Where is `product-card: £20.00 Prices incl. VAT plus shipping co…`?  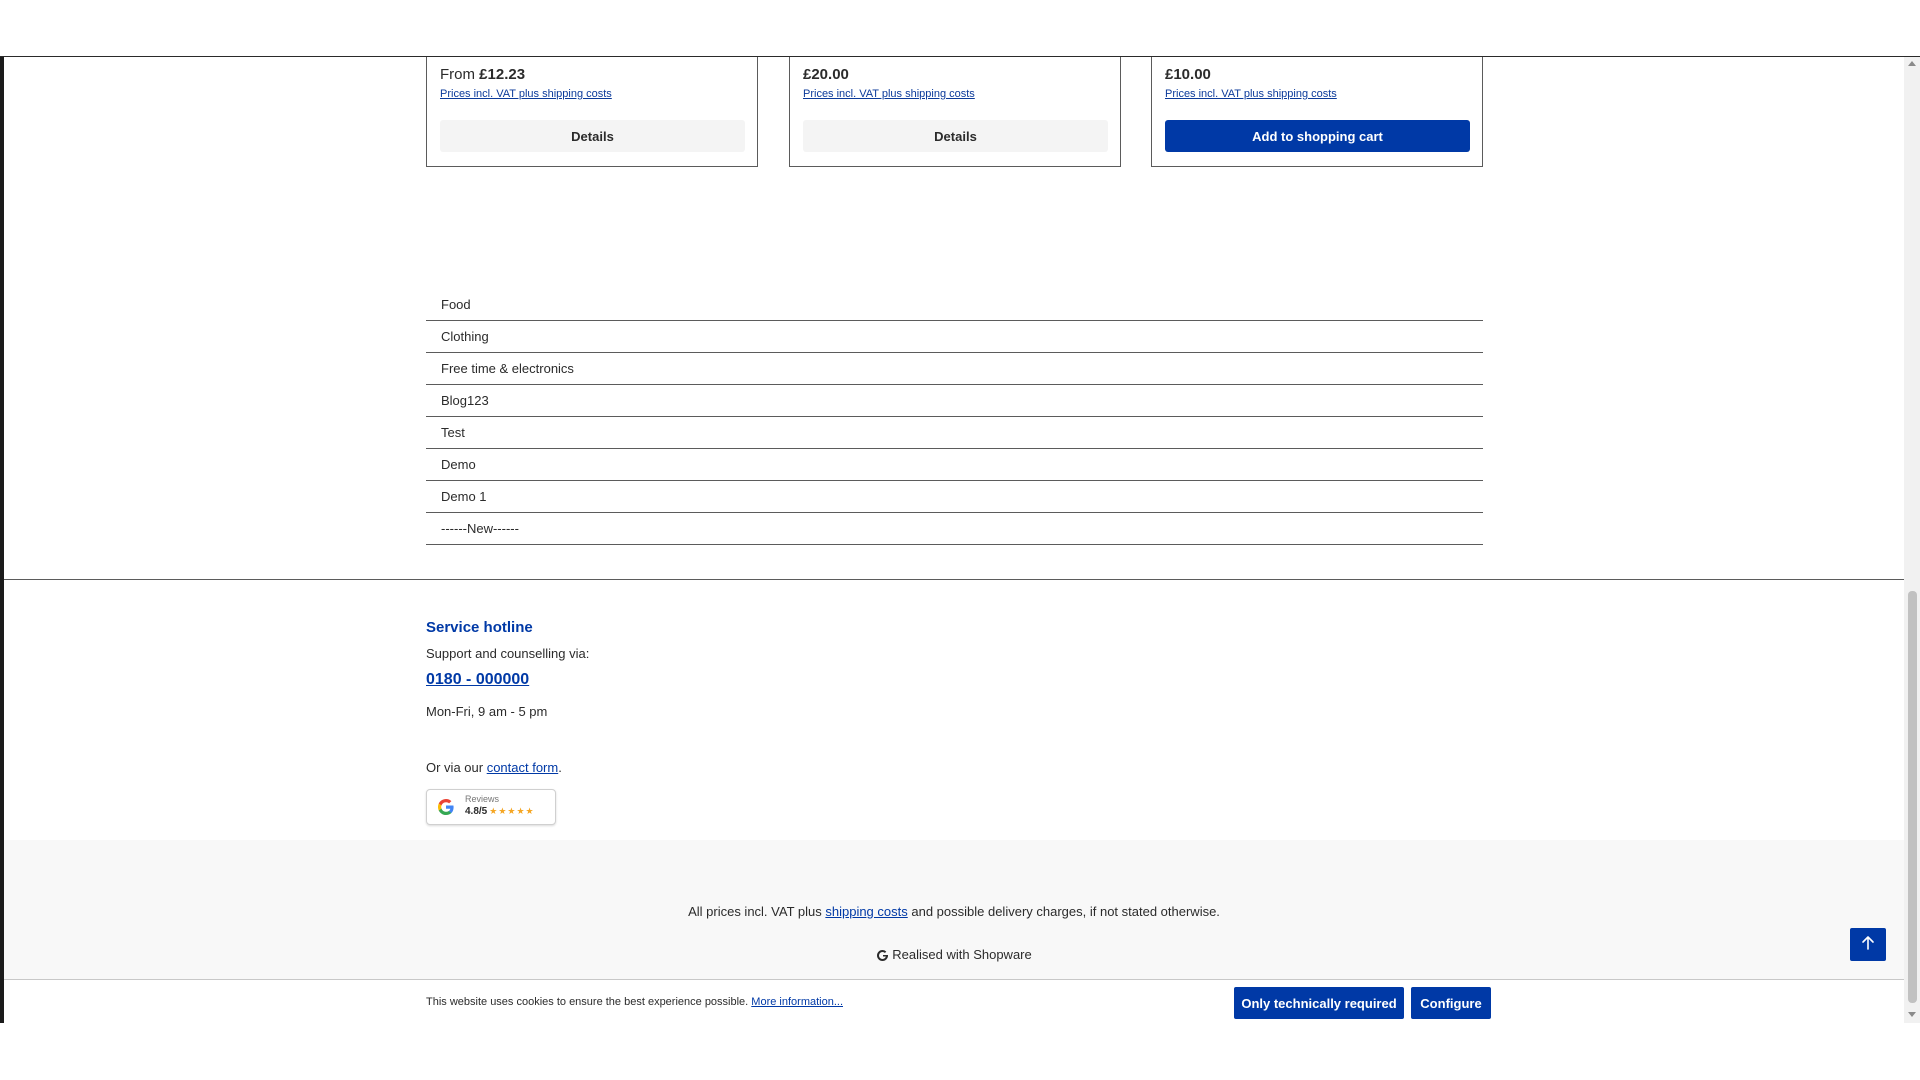
product-card: £20.00 Prices incl. VAT plus shipping co… is located at coordinates (955, 112).